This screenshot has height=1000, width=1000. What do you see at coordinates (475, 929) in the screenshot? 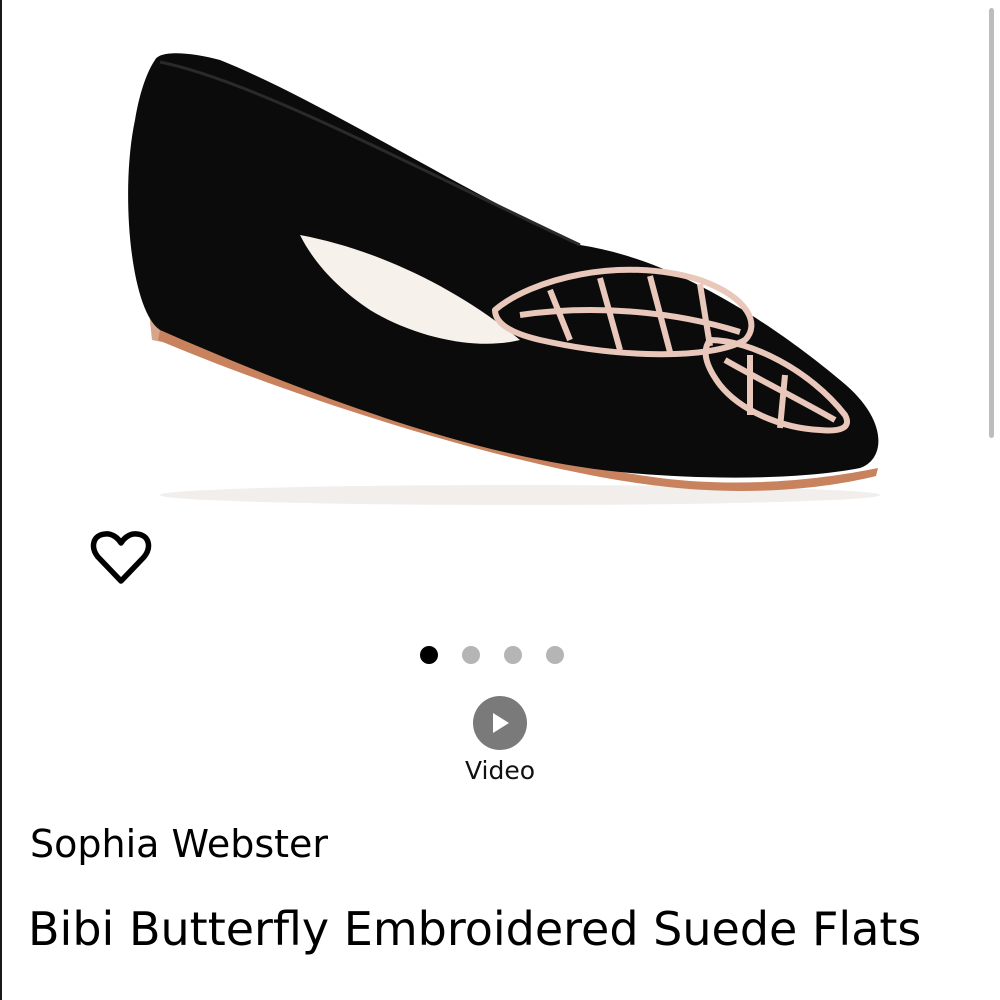
I see `product-title: Bibi Butterfly Embroidered Suede Flats` at bounding box center [475, 929].